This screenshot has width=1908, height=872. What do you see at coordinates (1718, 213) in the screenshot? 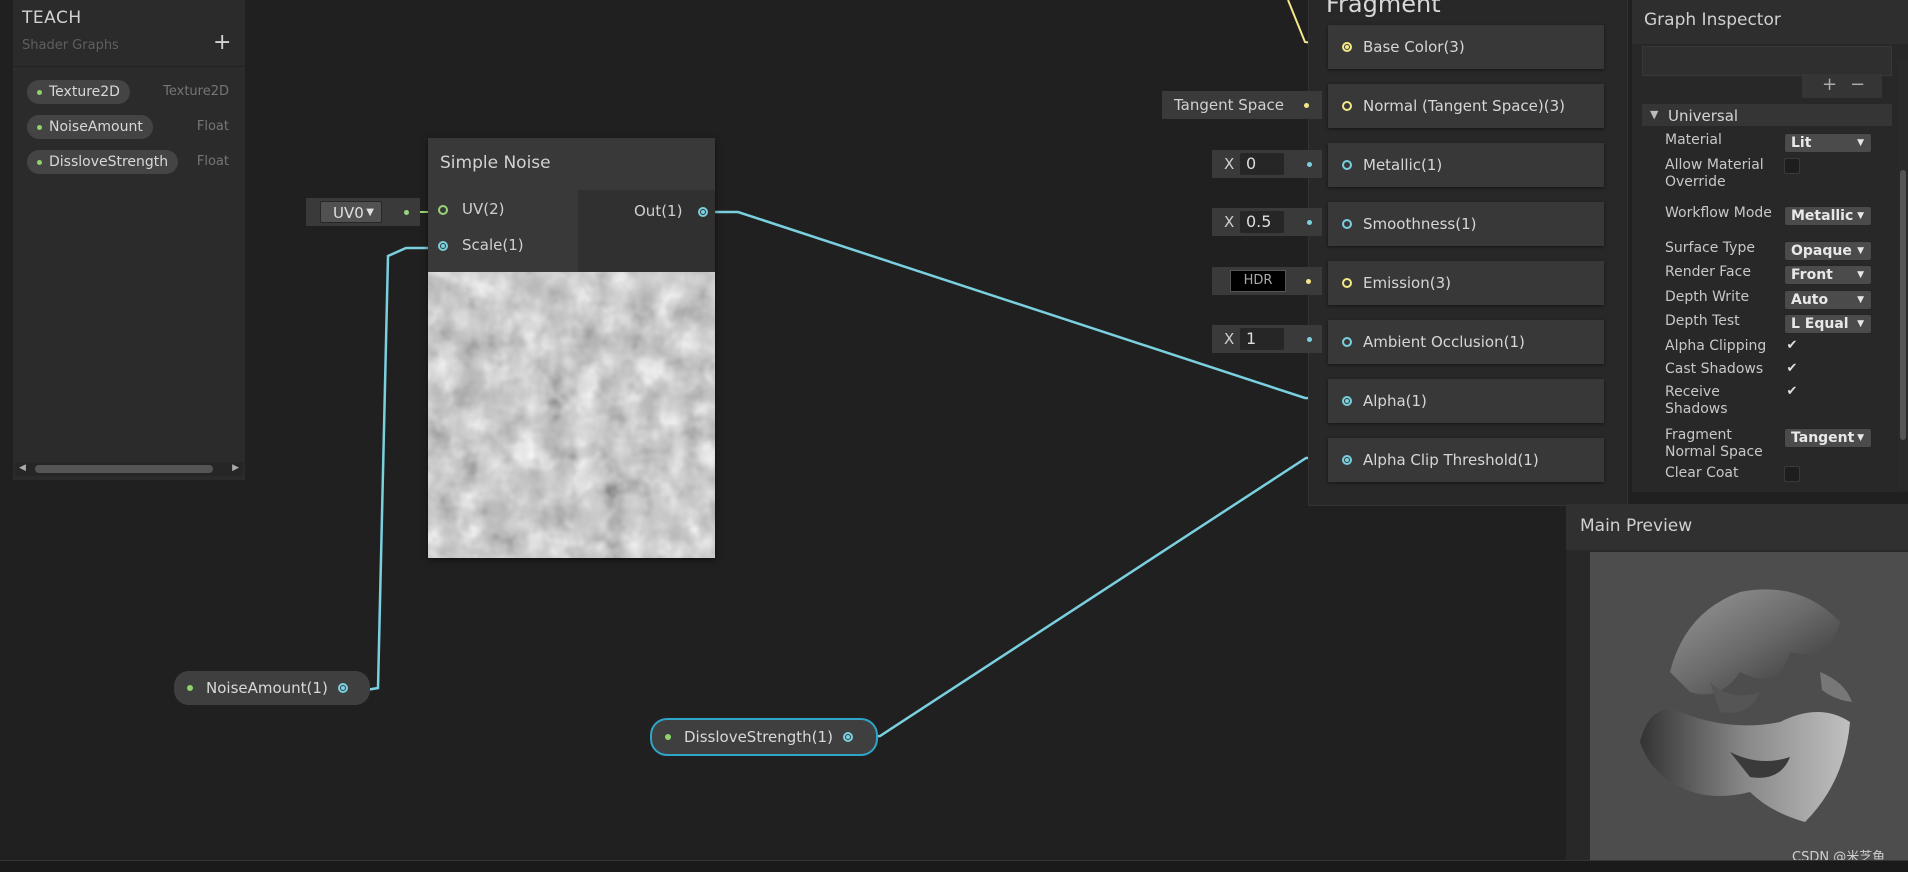
I see `inspector-row-label: Workflow Mode` at bounding box center [1718, 213].